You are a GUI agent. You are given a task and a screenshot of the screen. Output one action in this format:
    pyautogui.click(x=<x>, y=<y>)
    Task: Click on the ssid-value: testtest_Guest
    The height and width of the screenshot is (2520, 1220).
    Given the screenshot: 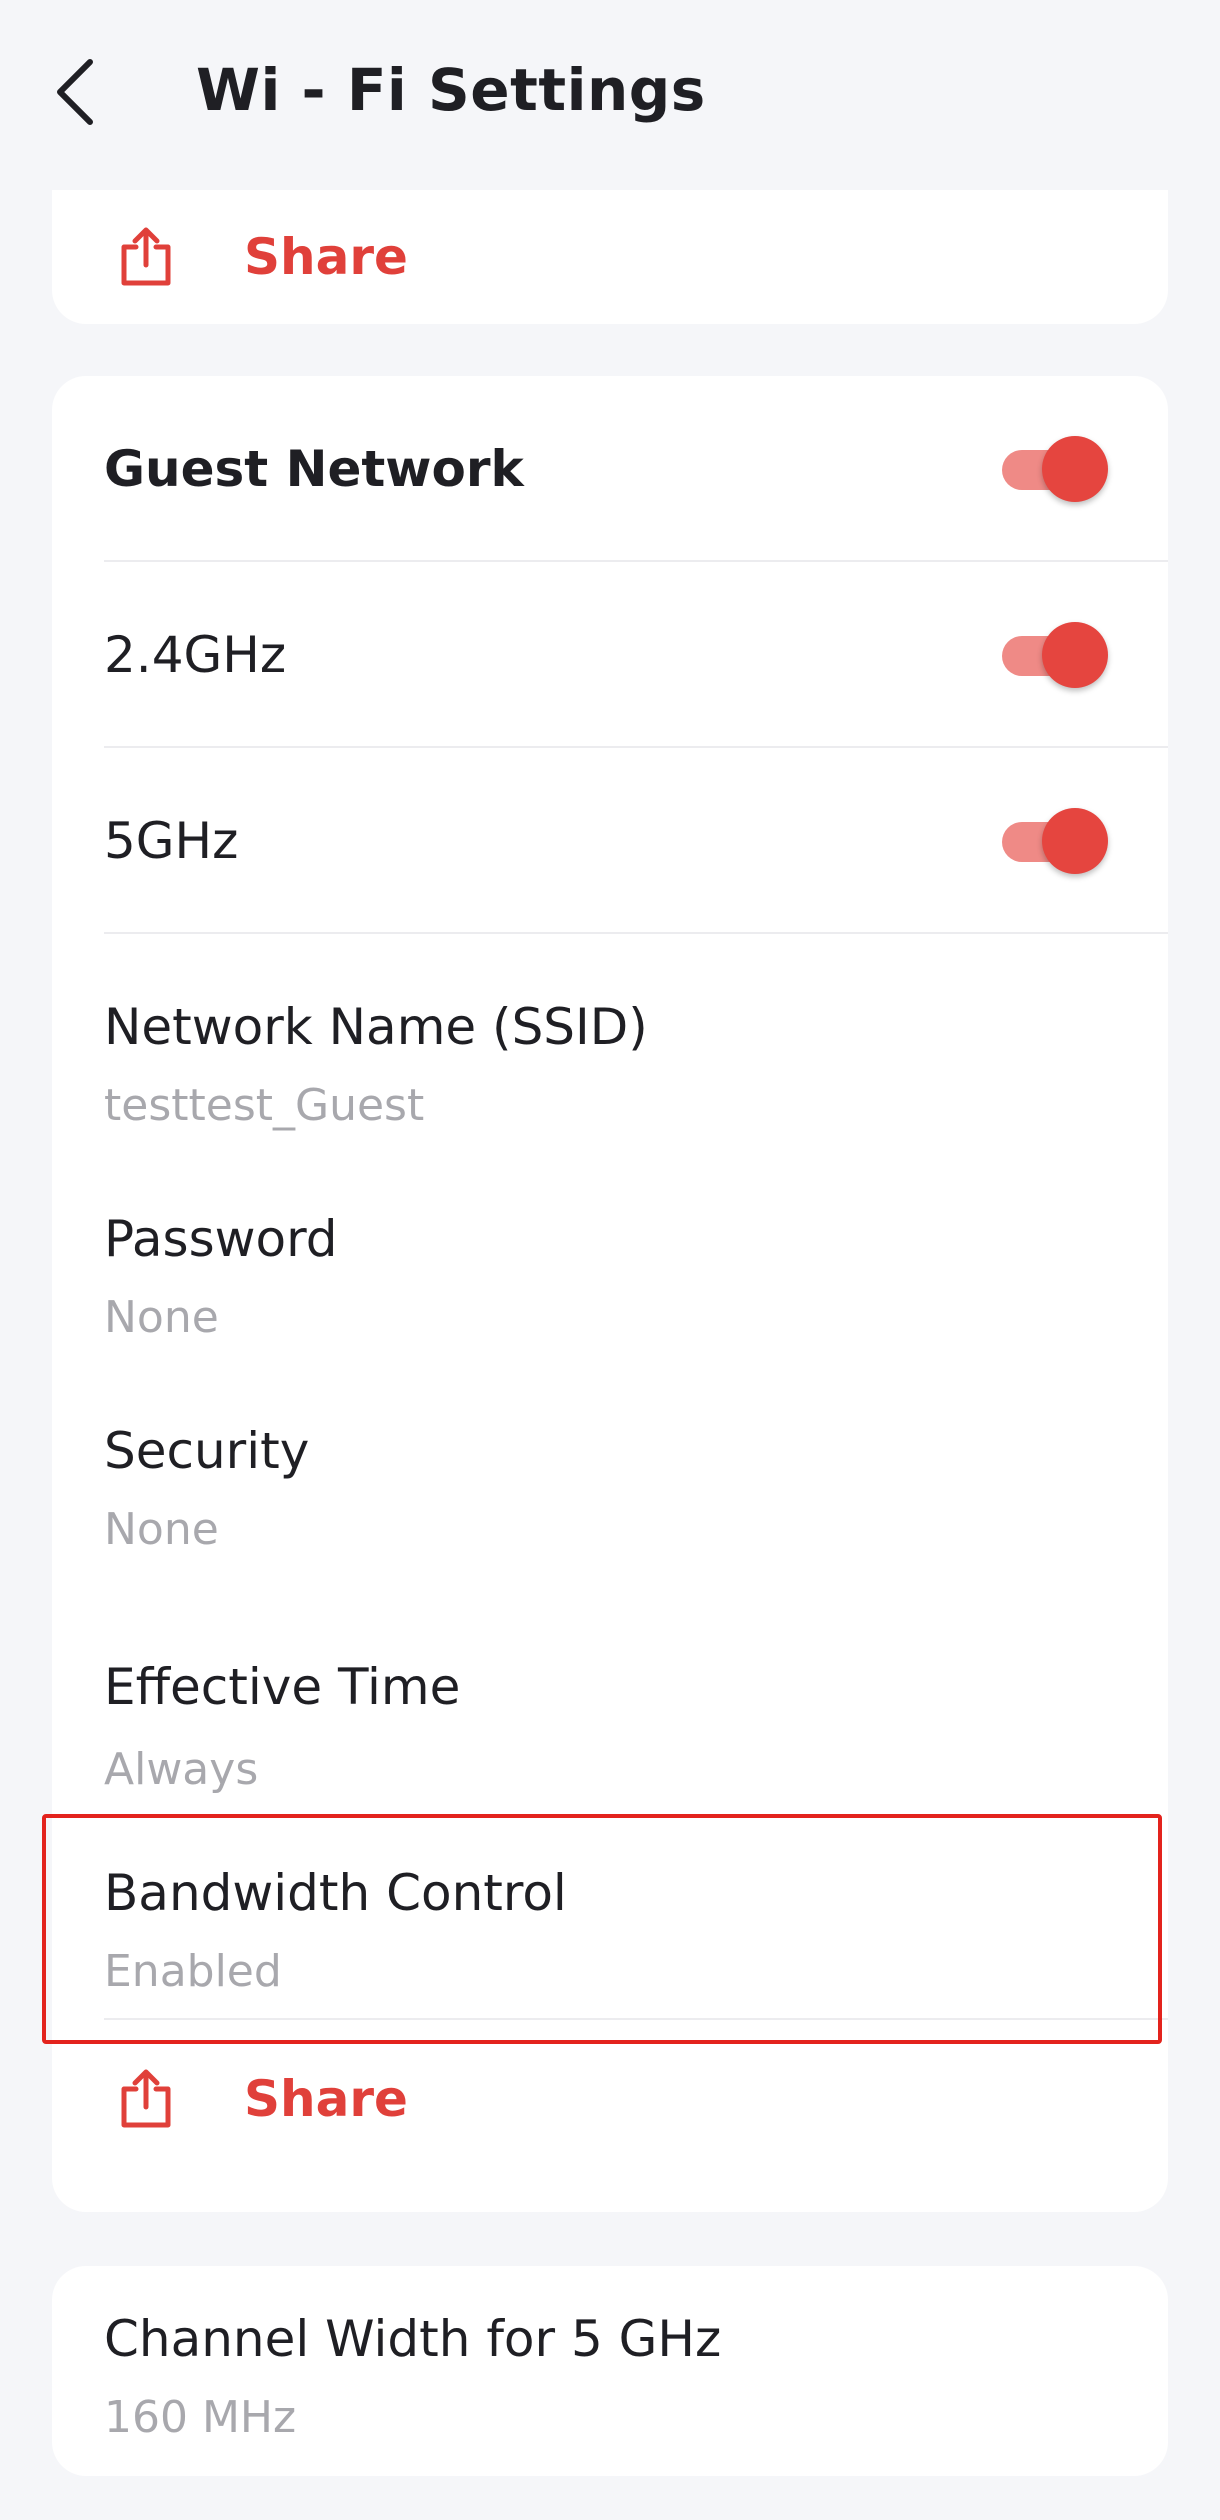 What is the action you would take?
    pyautogui.click(x=264, y=1105)
    